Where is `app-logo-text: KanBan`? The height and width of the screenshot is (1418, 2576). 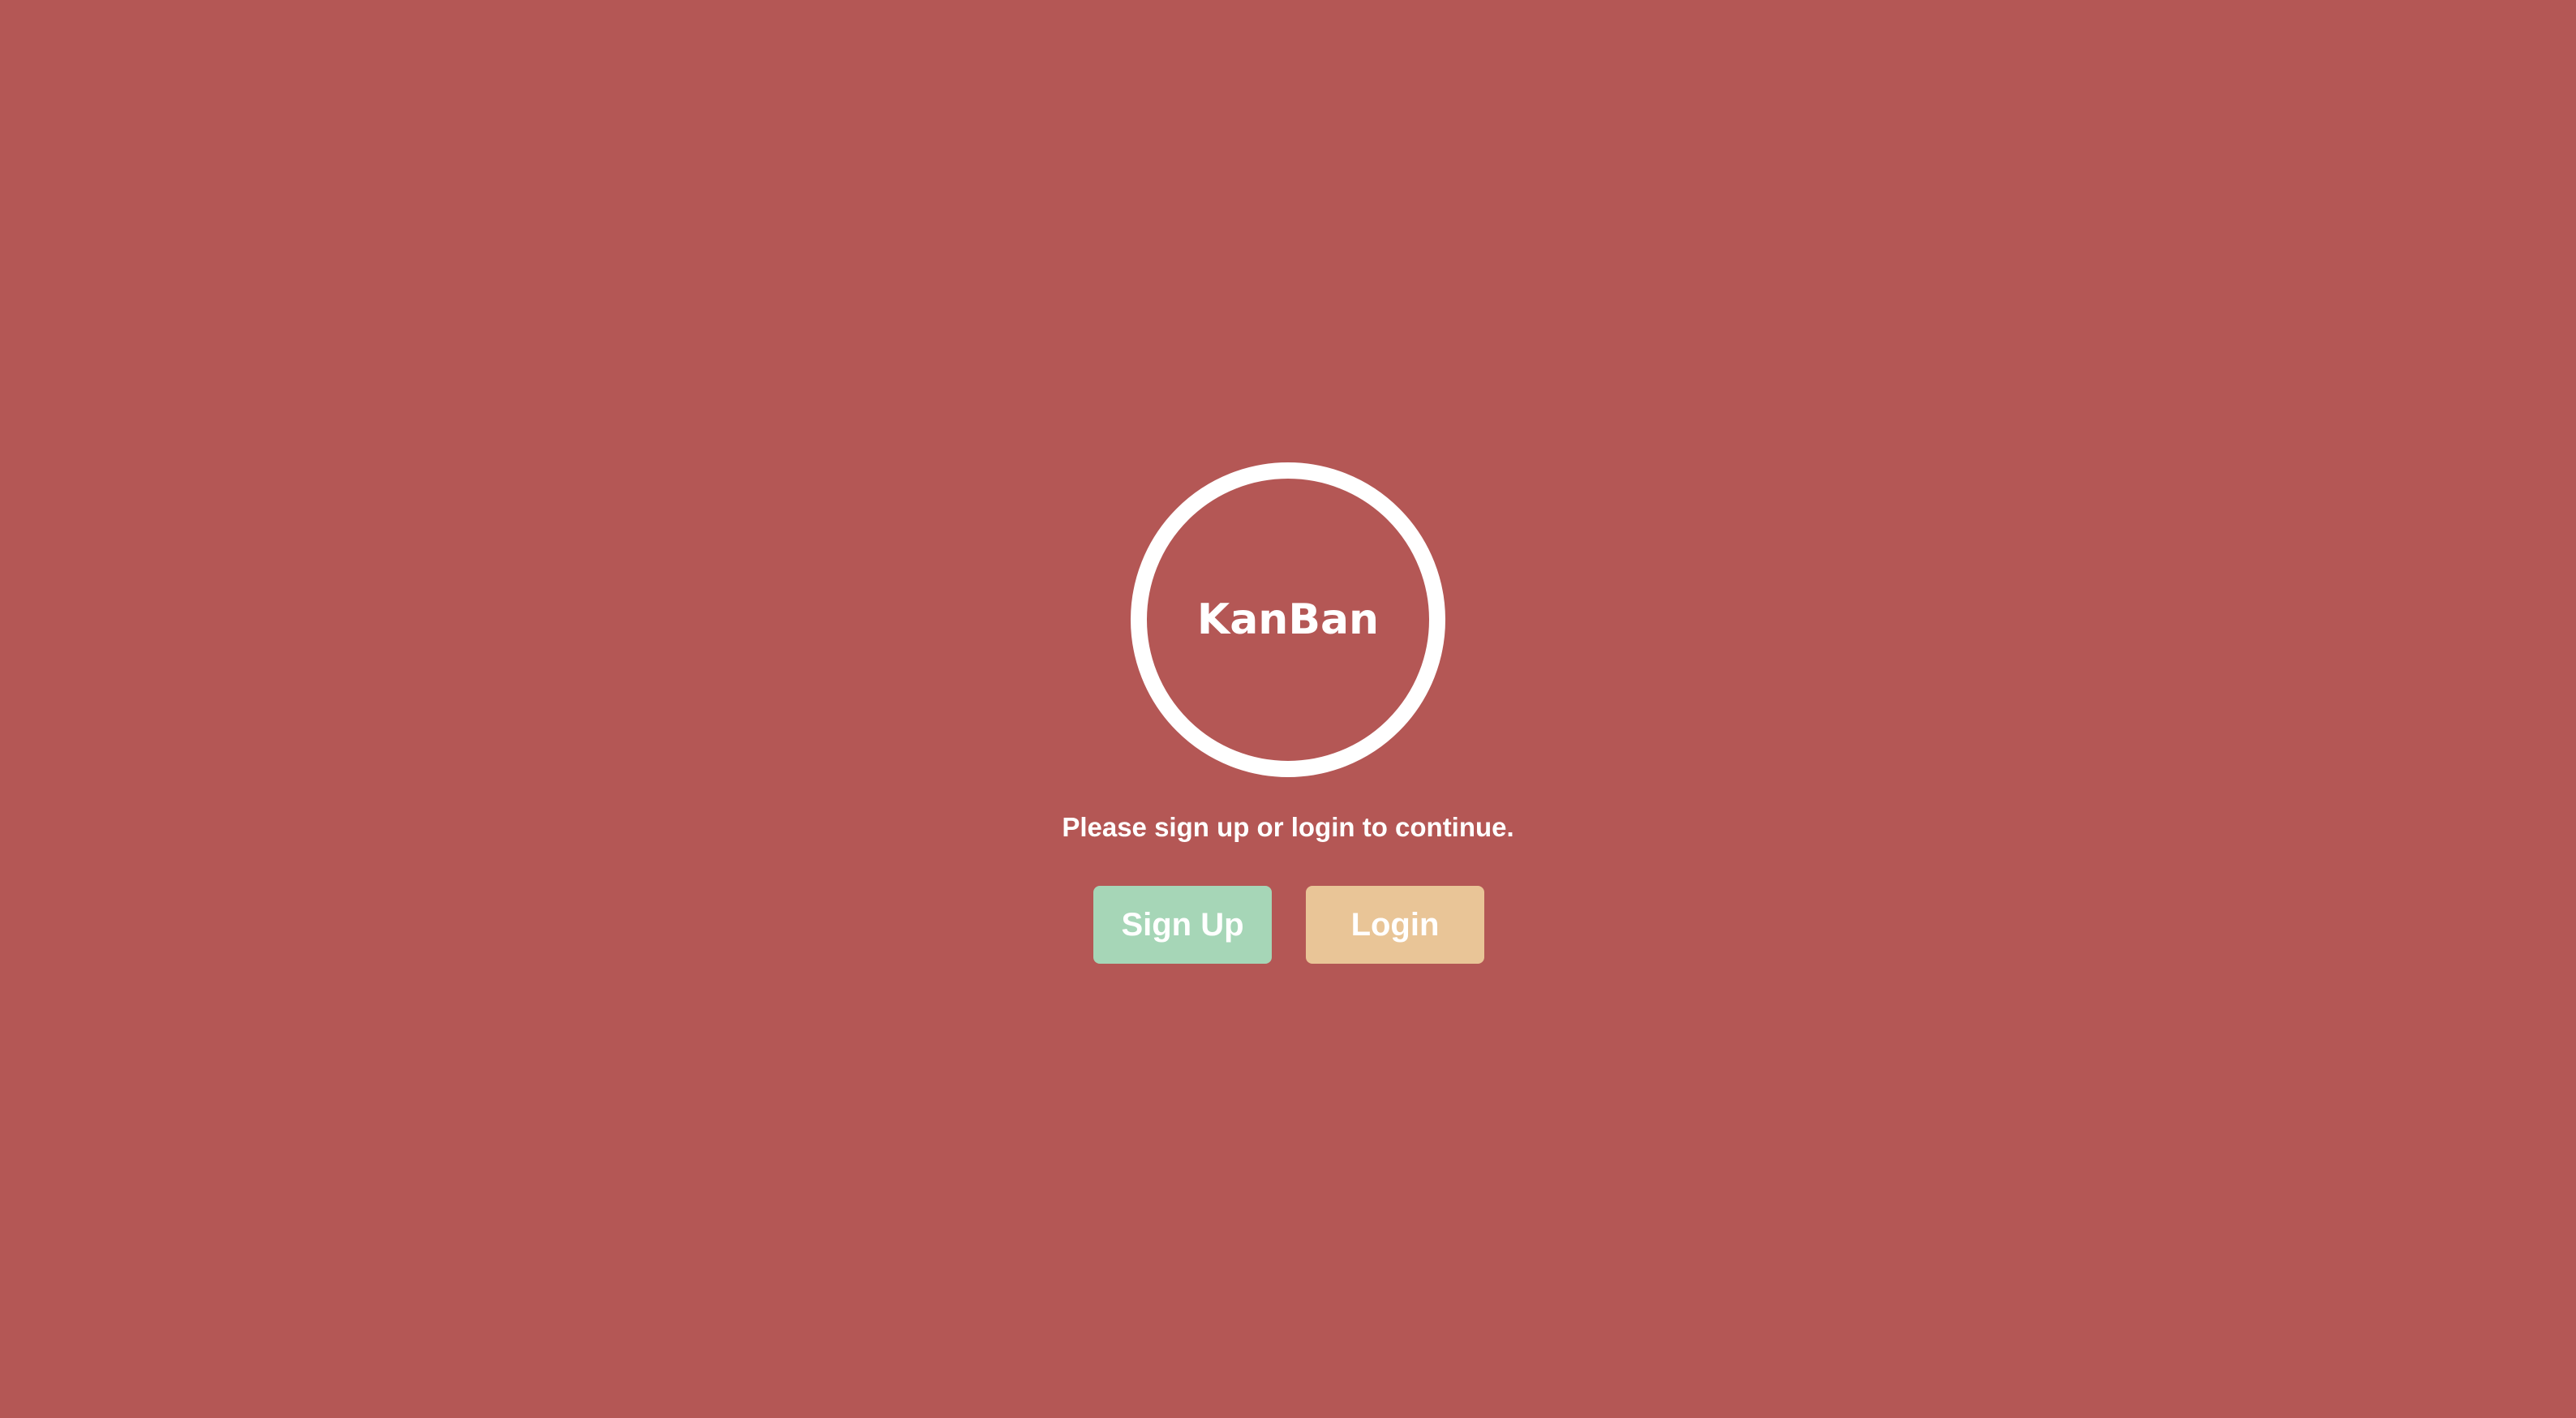 app-logo-text: KanBan is located at coordinates (1288, 619).